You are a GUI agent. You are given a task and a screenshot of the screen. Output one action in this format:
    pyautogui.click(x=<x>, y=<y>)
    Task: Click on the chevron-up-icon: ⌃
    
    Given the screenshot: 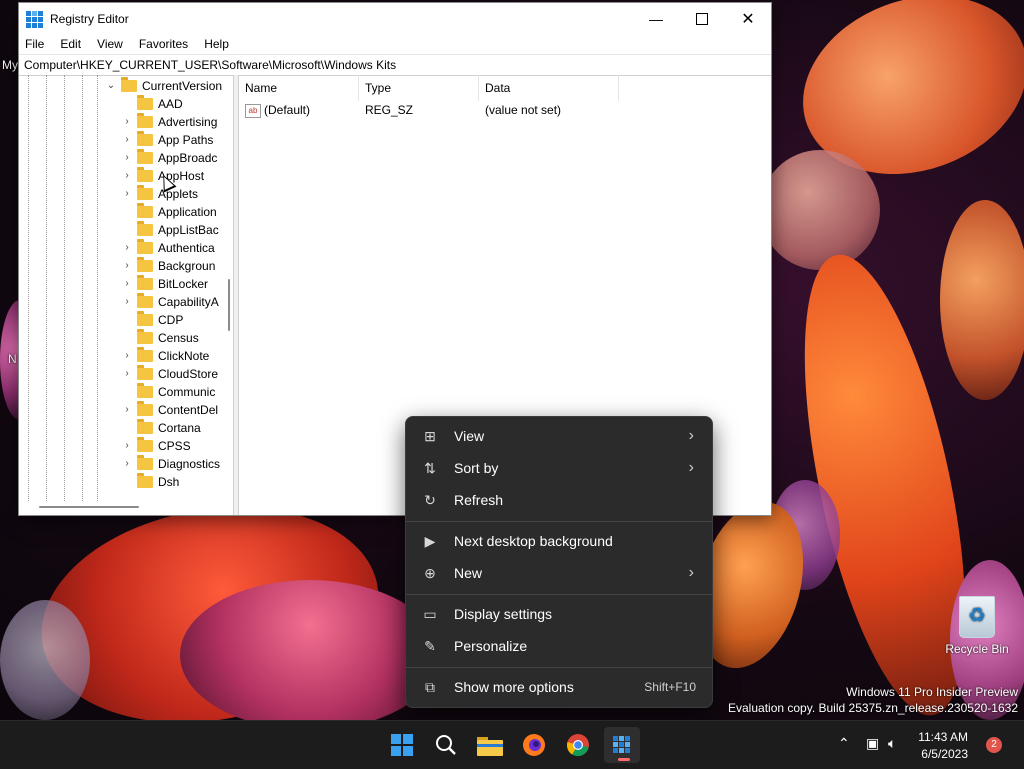 What is the action you would take?
    pyautogui.click(x=844, y=743)
    